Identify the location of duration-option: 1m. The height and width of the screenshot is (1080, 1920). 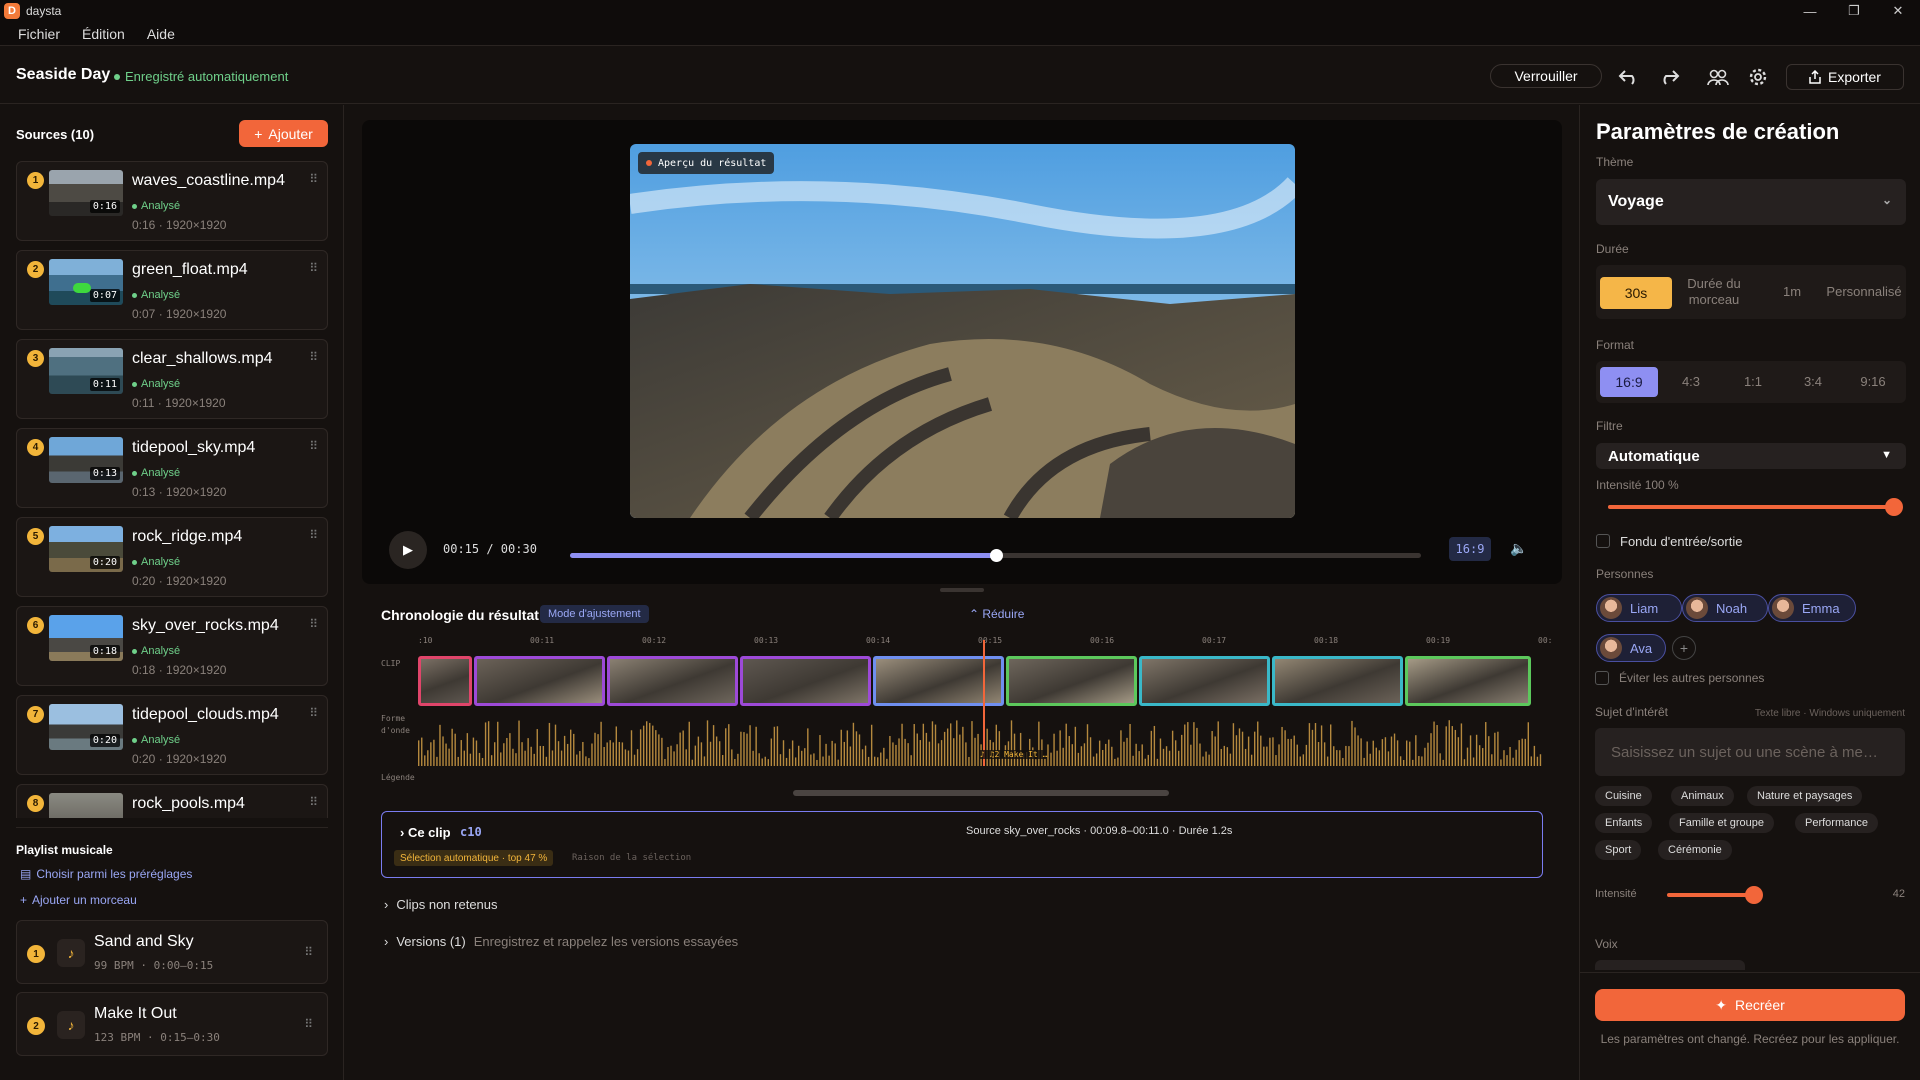
(1792, 292).